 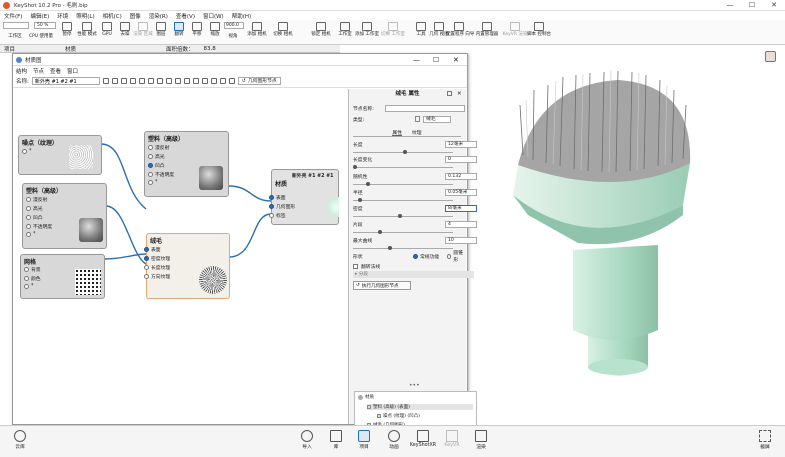 I want to click on layout-icon, so click(x=150, y=81).